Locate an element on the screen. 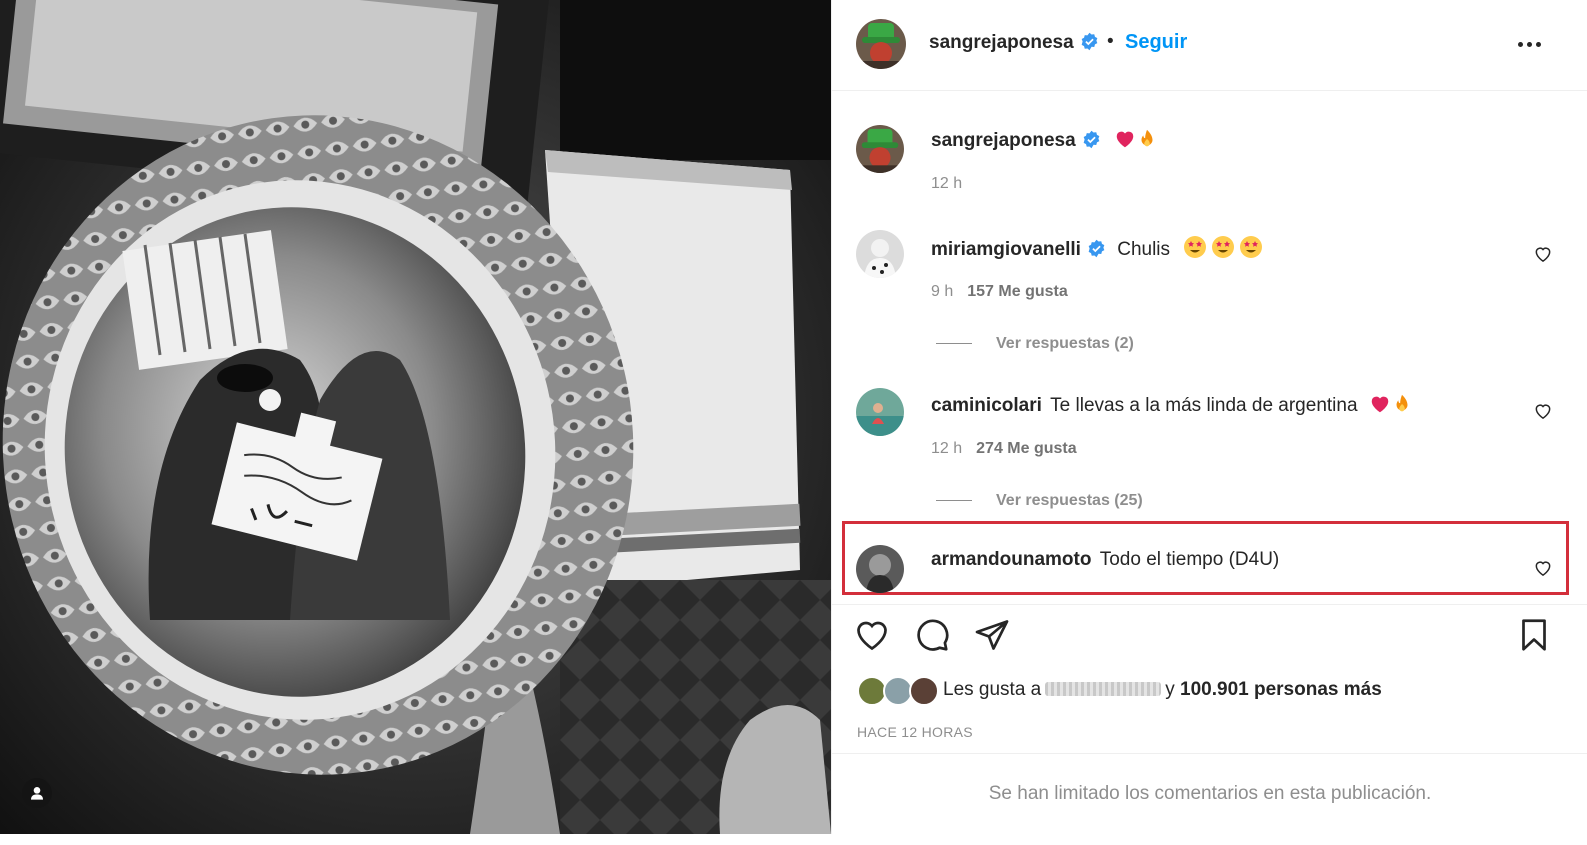 Image resolution: width=1587 pixels, height=845 pixels. likes-text: Les gusta a y 100.901 personas más is located at coordinates (1162, 690).